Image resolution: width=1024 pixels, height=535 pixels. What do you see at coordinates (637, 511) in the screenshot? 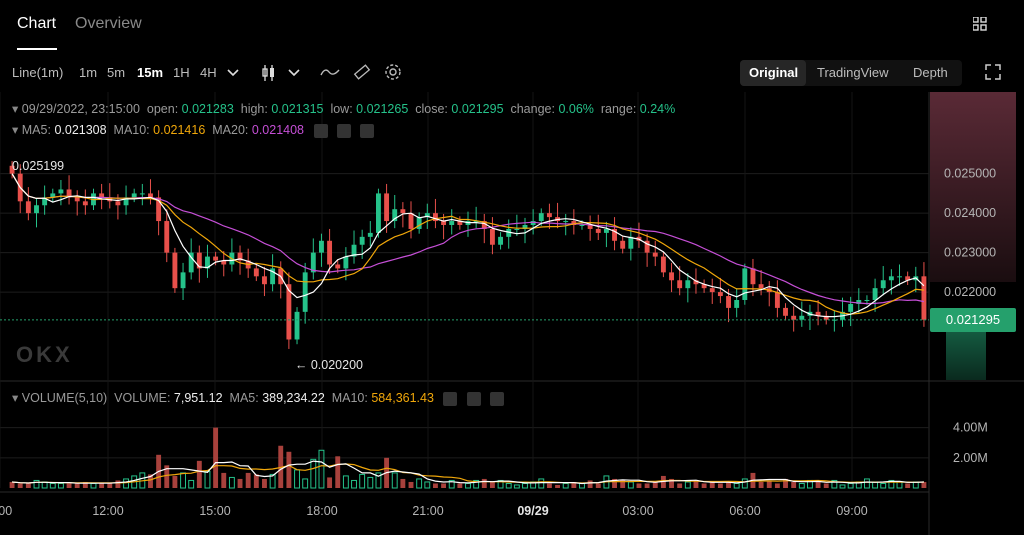
I see `x-tick-label: 03:00` at bounding box center [637, 511].